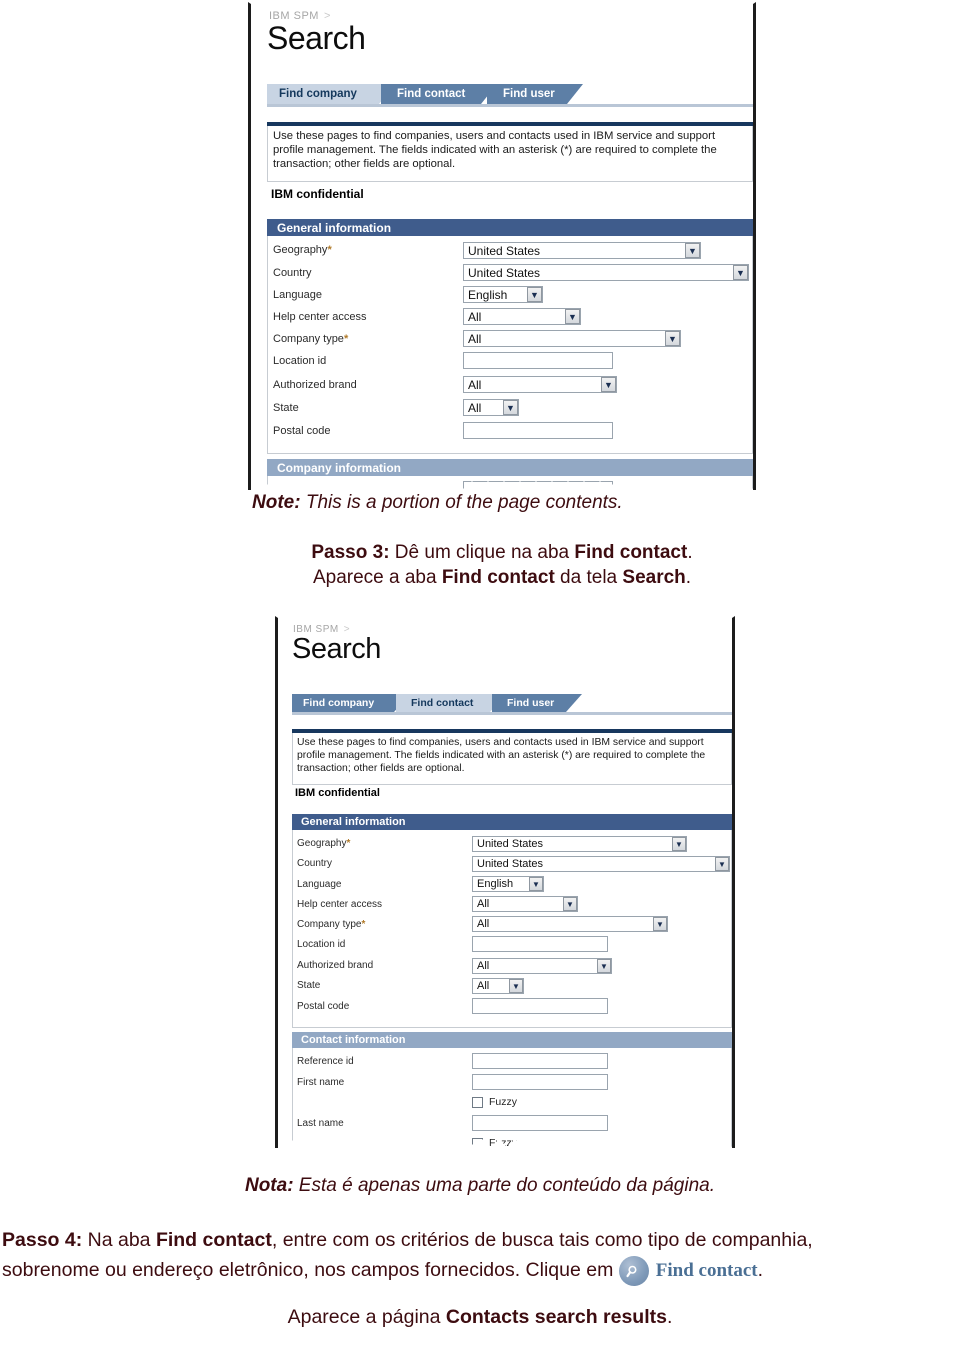 Image resolution: width=960 pixels, height=1355 pixels. Describe the element at coordinates (654, 578) in the screenshot. I see `passo-3-bold-search: Search` at that location.